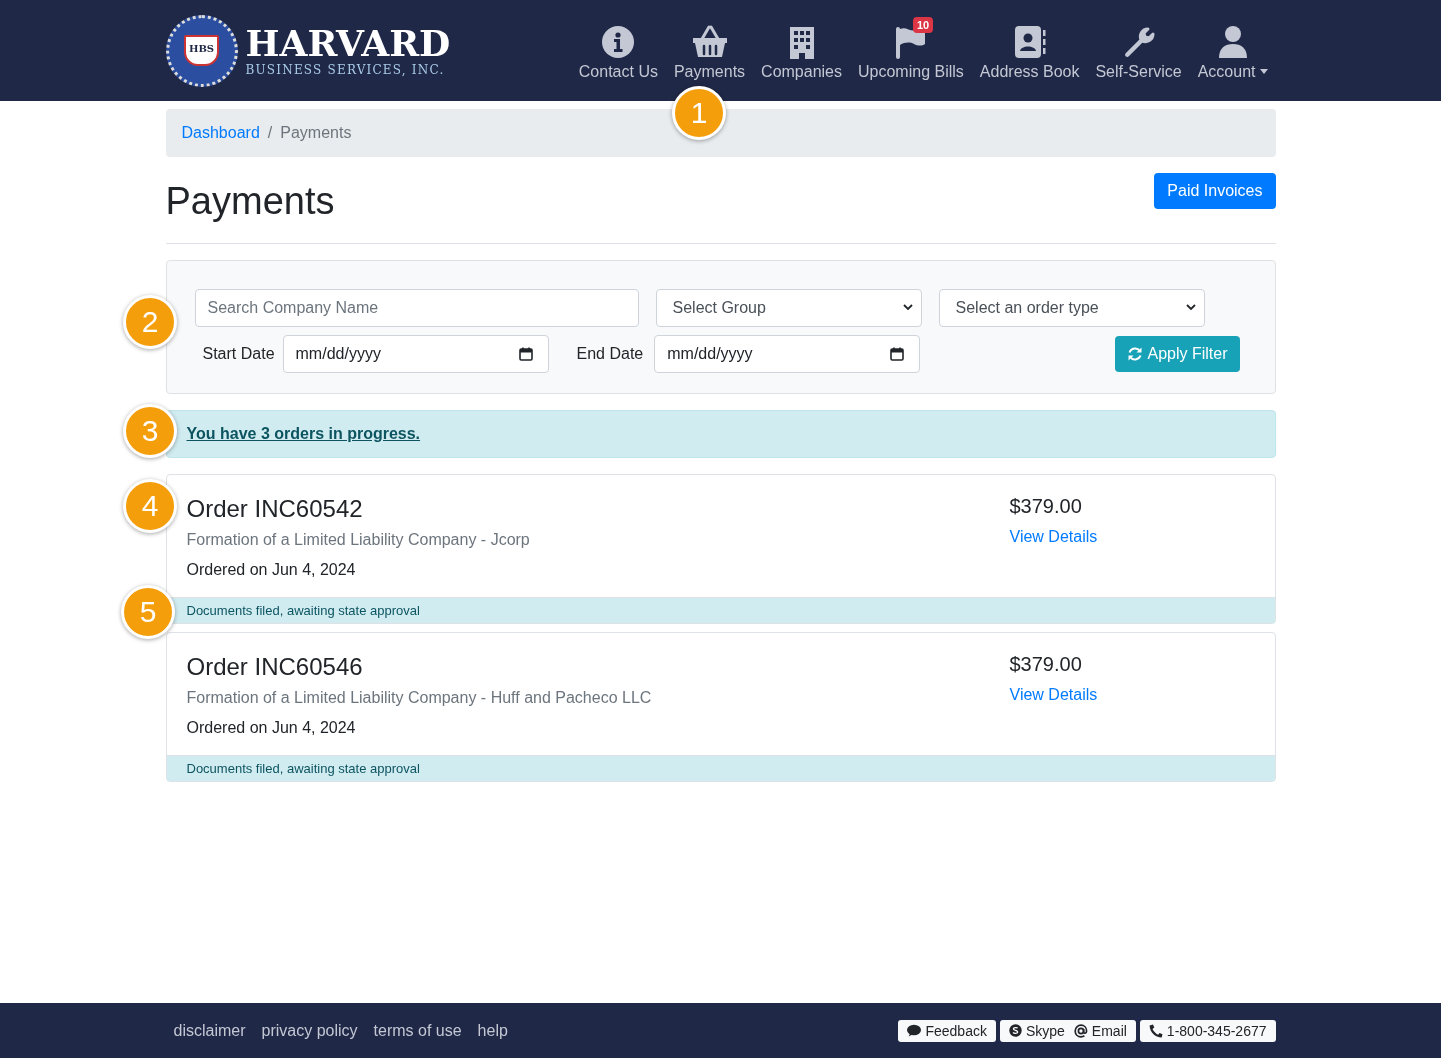 The image size is (1441, 1058). I want to click on footer-link: help, so click(492, 1030).